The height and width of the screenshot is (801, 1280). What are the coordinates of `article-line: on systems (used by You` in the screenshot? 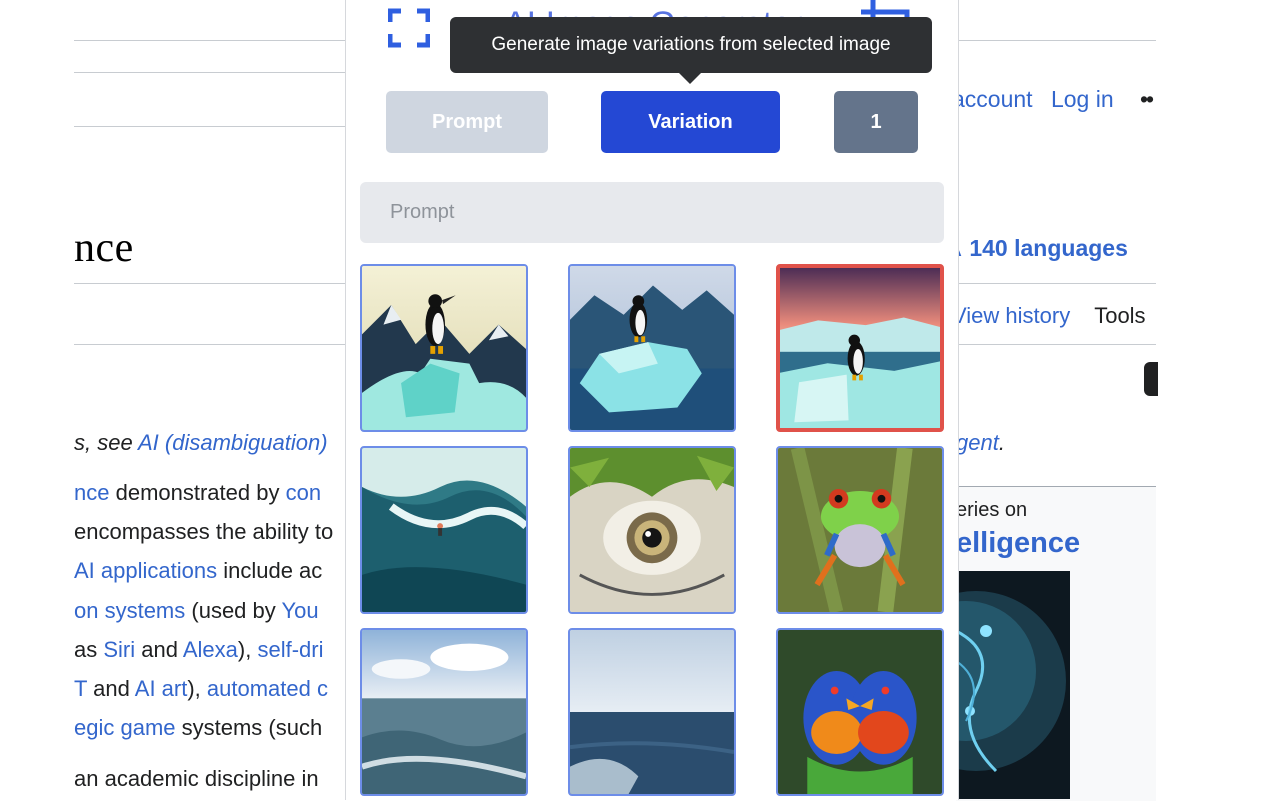 It's located at (196, 611).